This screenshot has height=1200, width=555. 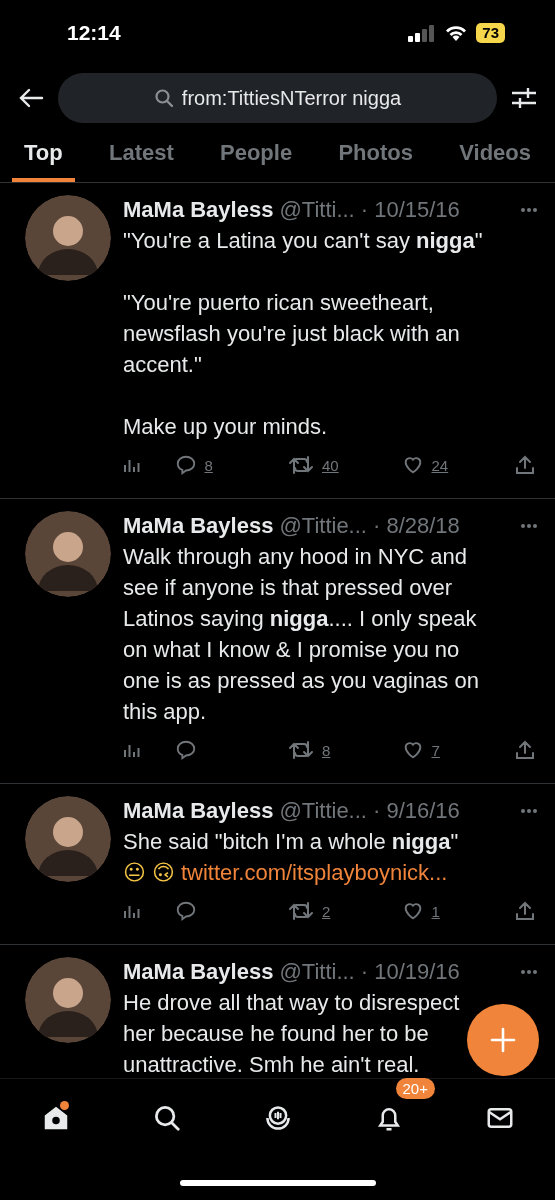 What do you see at coordinates (163, 872) in the screenshot?
I see `emoji: 🙃` at bounding box center [163, 872].